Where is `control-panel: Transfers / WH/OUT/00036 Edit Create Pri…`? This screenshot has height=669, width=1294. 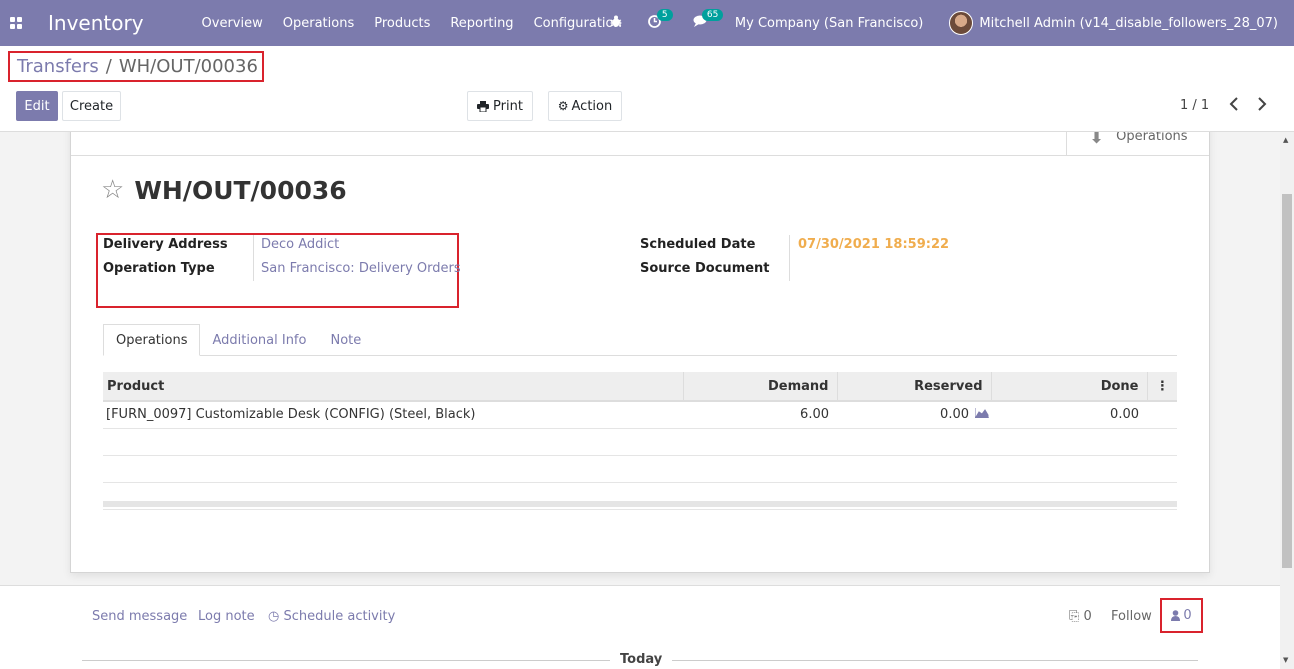 control-panel: Transfers / WH/OUT/00036 Edit Create Pri… is located at coordinates (647, 89).